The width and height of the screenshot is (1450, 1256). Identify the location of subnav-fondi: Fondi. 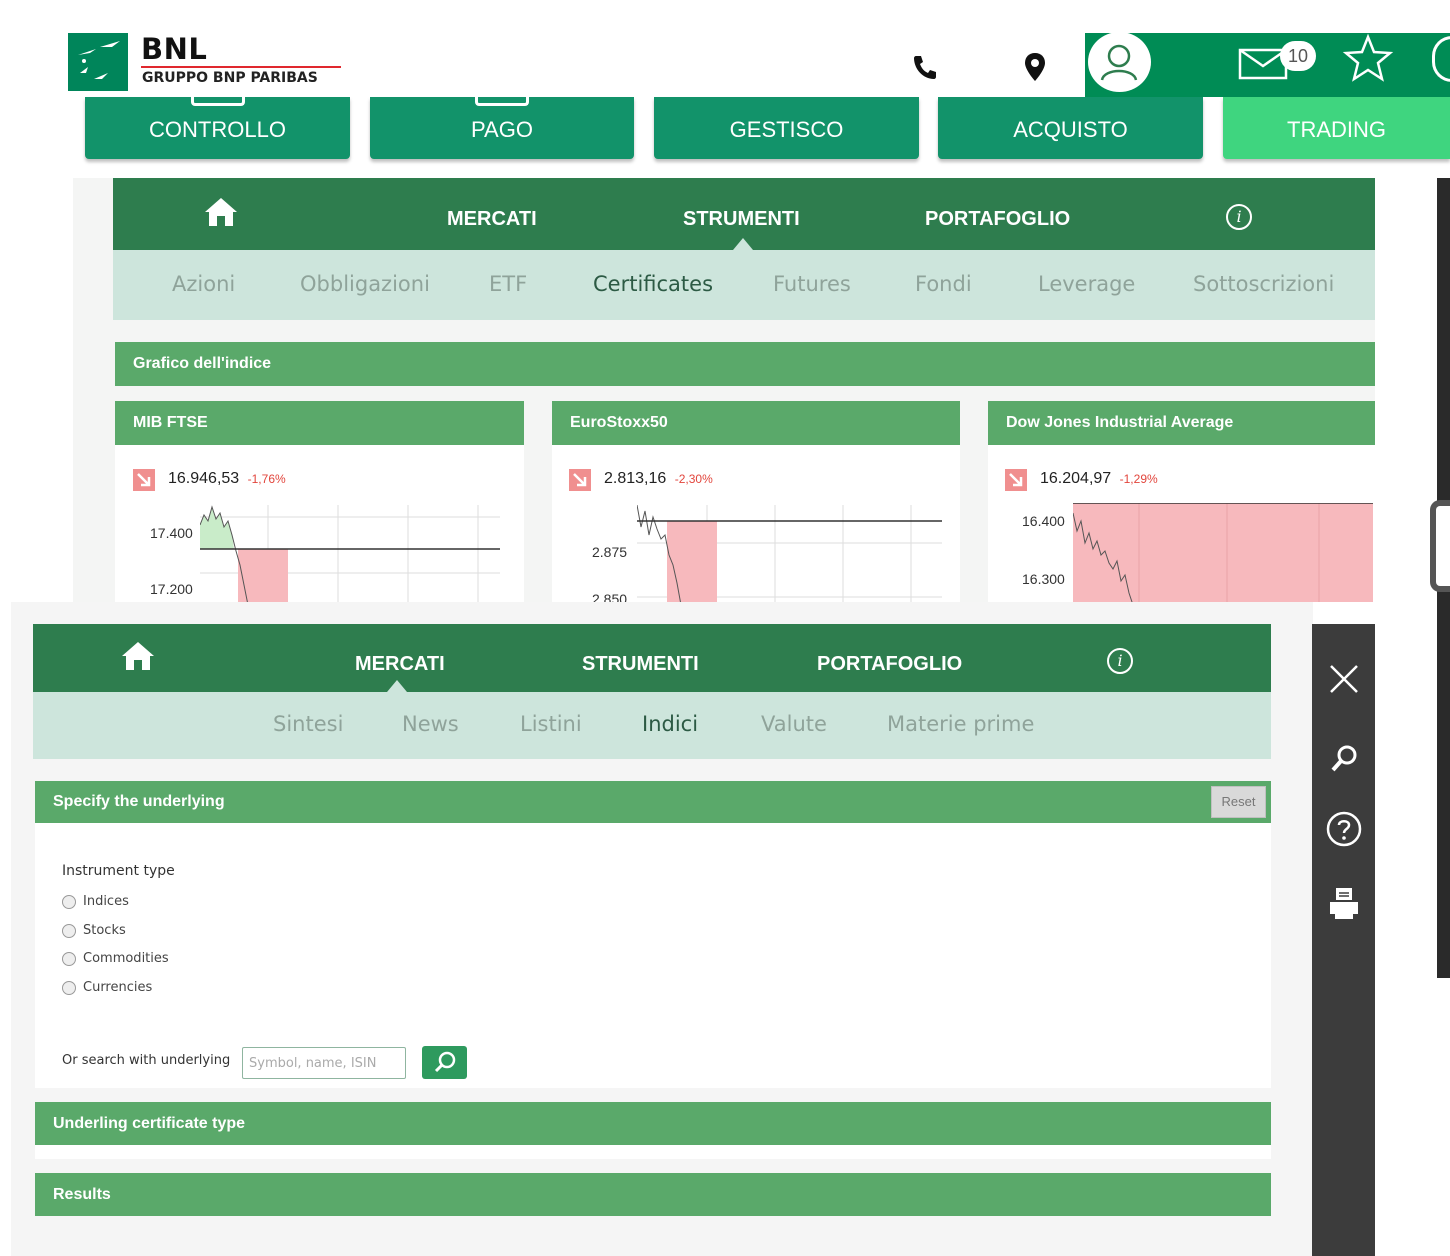
(943, 284).